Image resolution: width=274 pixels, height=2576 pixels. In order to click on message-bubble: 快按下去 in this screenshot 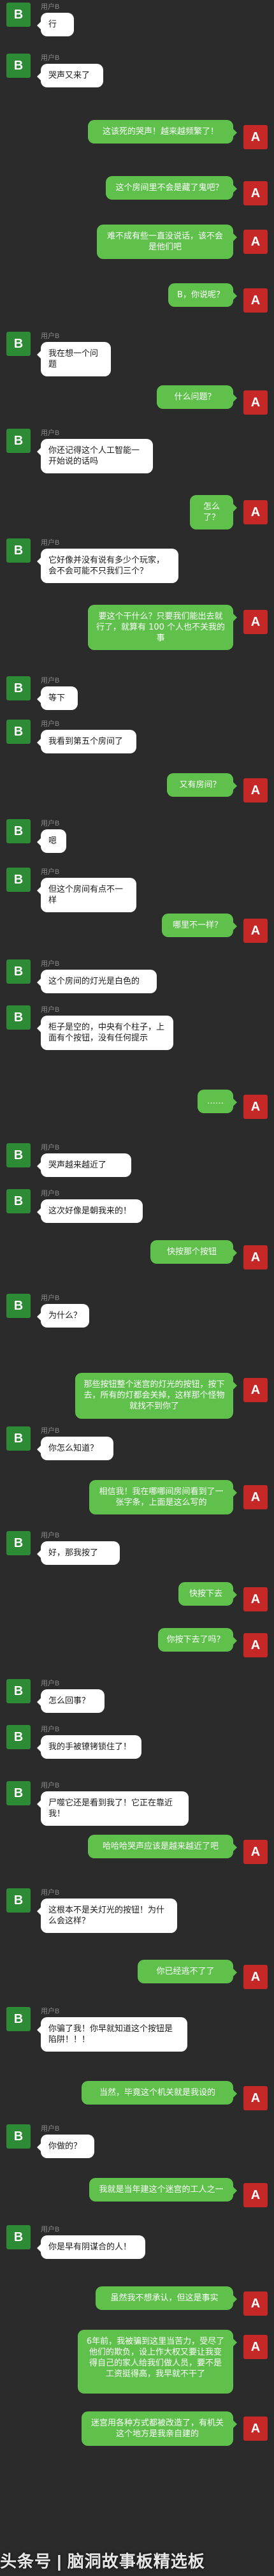, I will do `click(207, 1594)`.